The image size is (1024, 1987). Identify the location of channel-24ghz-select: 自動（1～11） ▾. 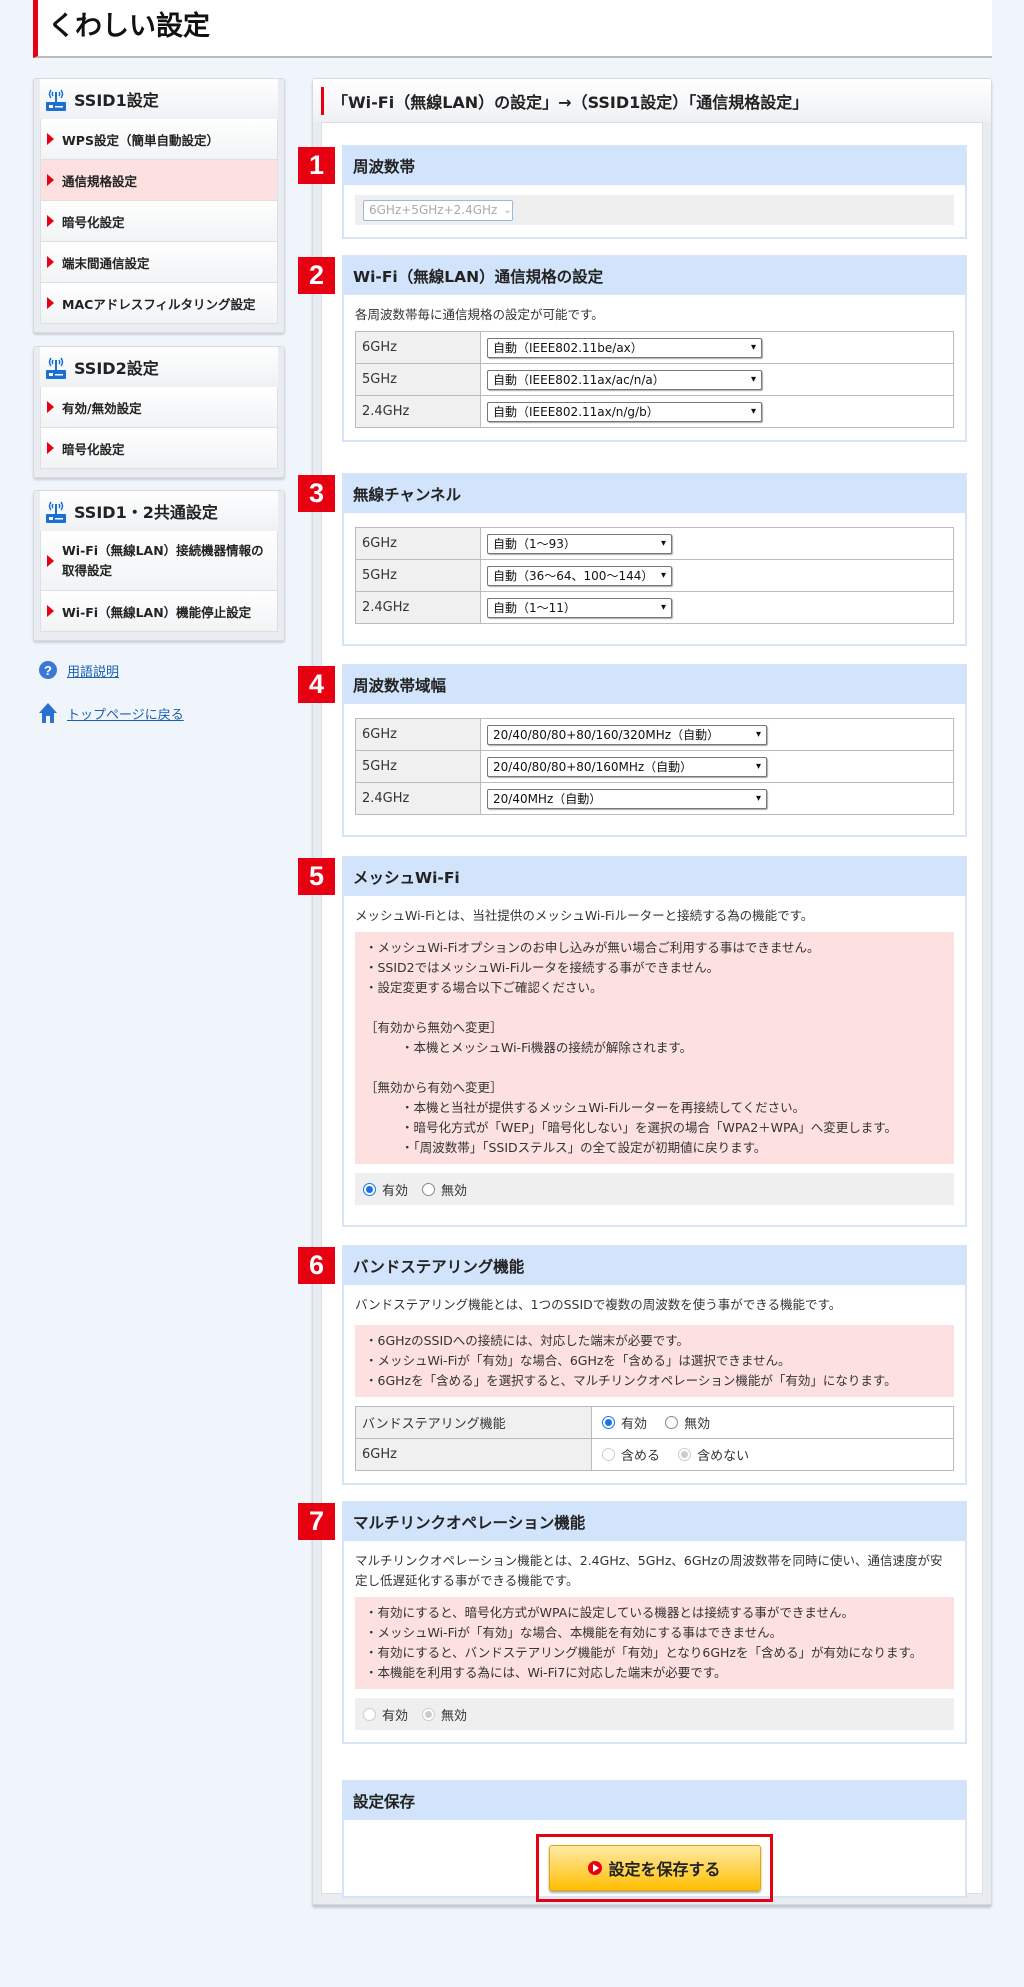
(579, 607).